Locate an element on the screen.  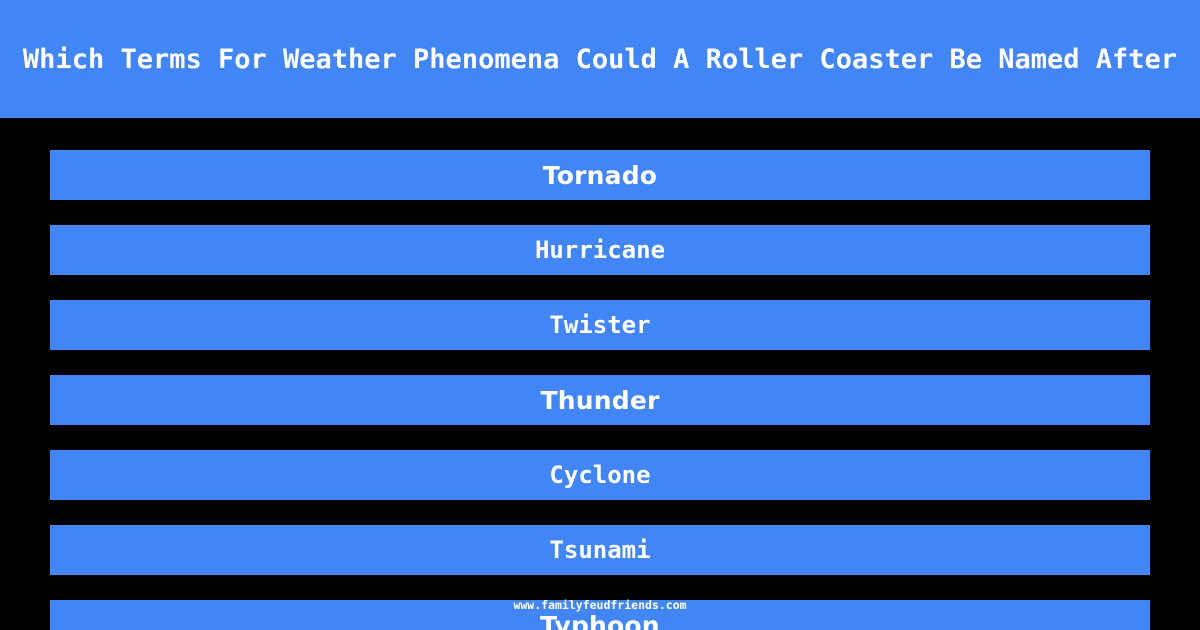
answer-row: Thunder is located at coordinates (600, 400).